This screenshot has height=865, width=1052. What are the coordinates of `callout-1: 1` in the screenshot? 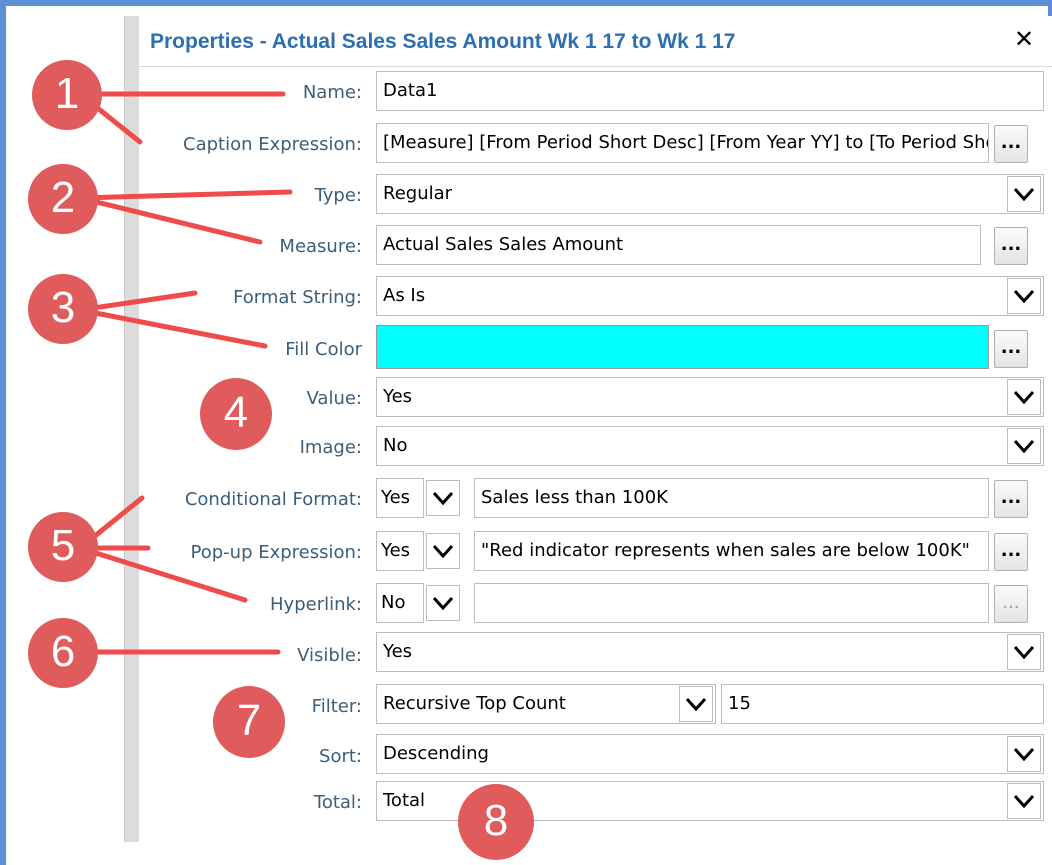 It's located at (67, 95).